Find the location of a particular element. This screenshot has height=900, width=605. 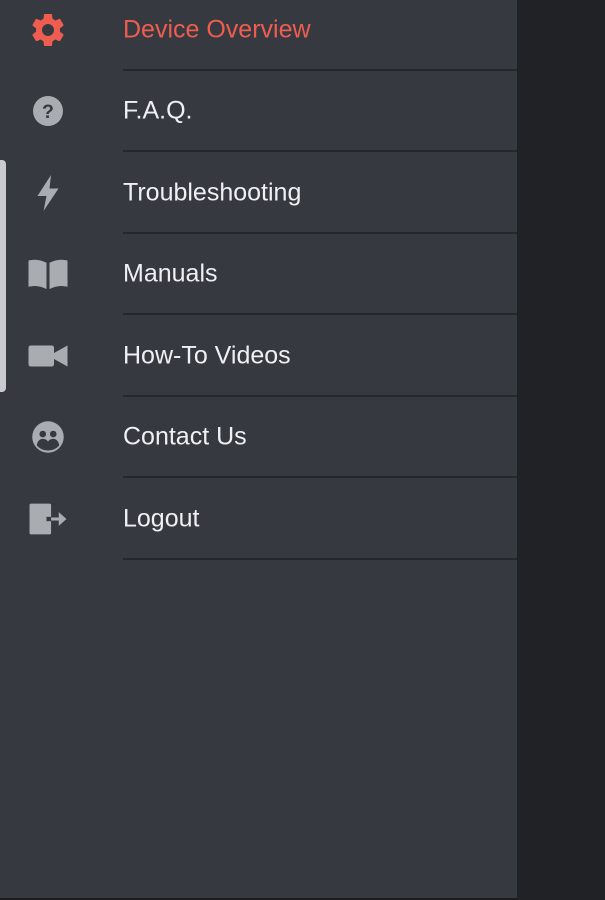

menu-item-label: Manuals is located at coordinates (170, 273).